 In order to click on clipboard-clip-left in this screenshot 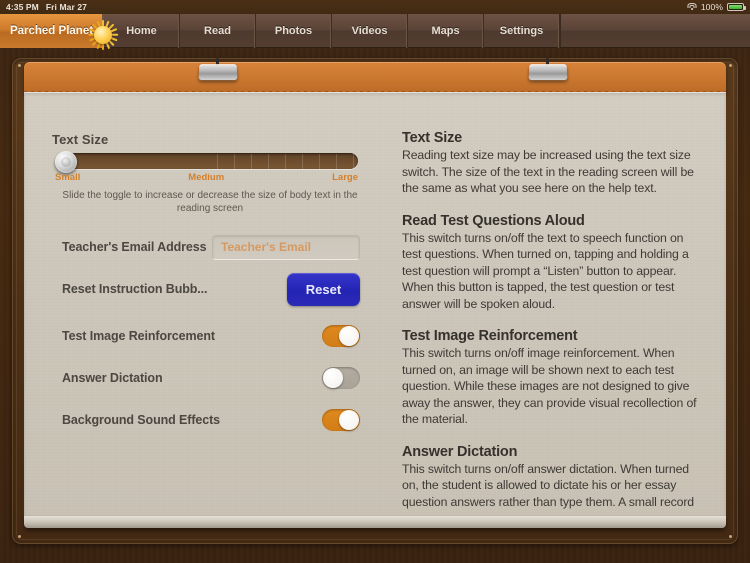, I will do `click(218, 71)`.